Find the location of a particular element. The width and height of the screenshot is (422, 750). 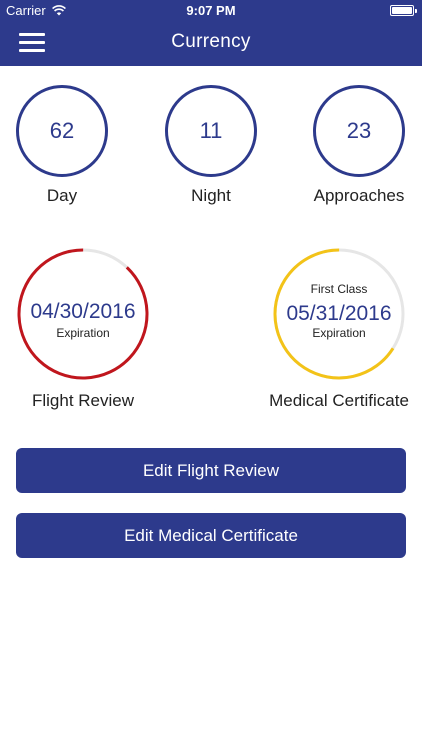

day-label: Day is located at coordinates (62, 195).